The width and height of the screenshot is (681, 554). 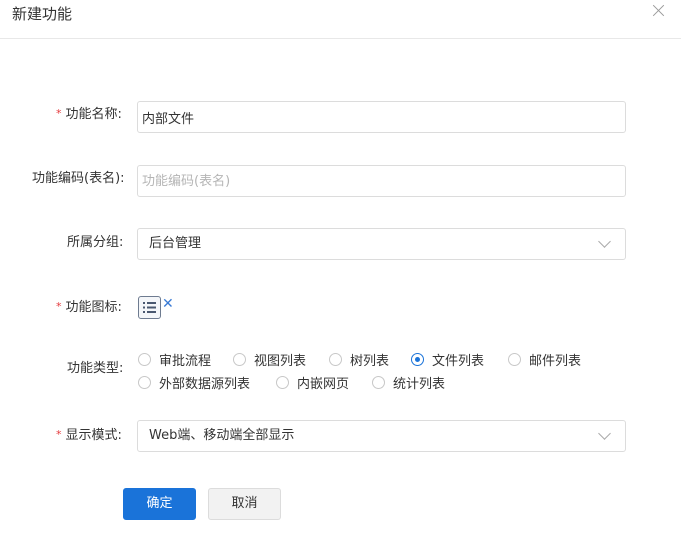 I want to click on code-label: 功能编码(表名):, so click(x=78, y=178).